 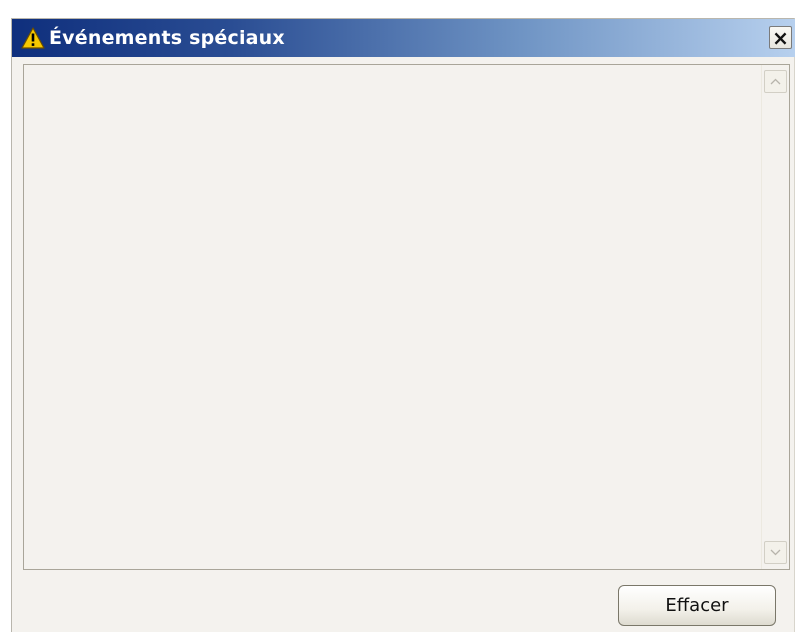 What do you see at coordinates (33, 38) in the screenshot?
I see `warning-icon` at bounding box center [33, 38].